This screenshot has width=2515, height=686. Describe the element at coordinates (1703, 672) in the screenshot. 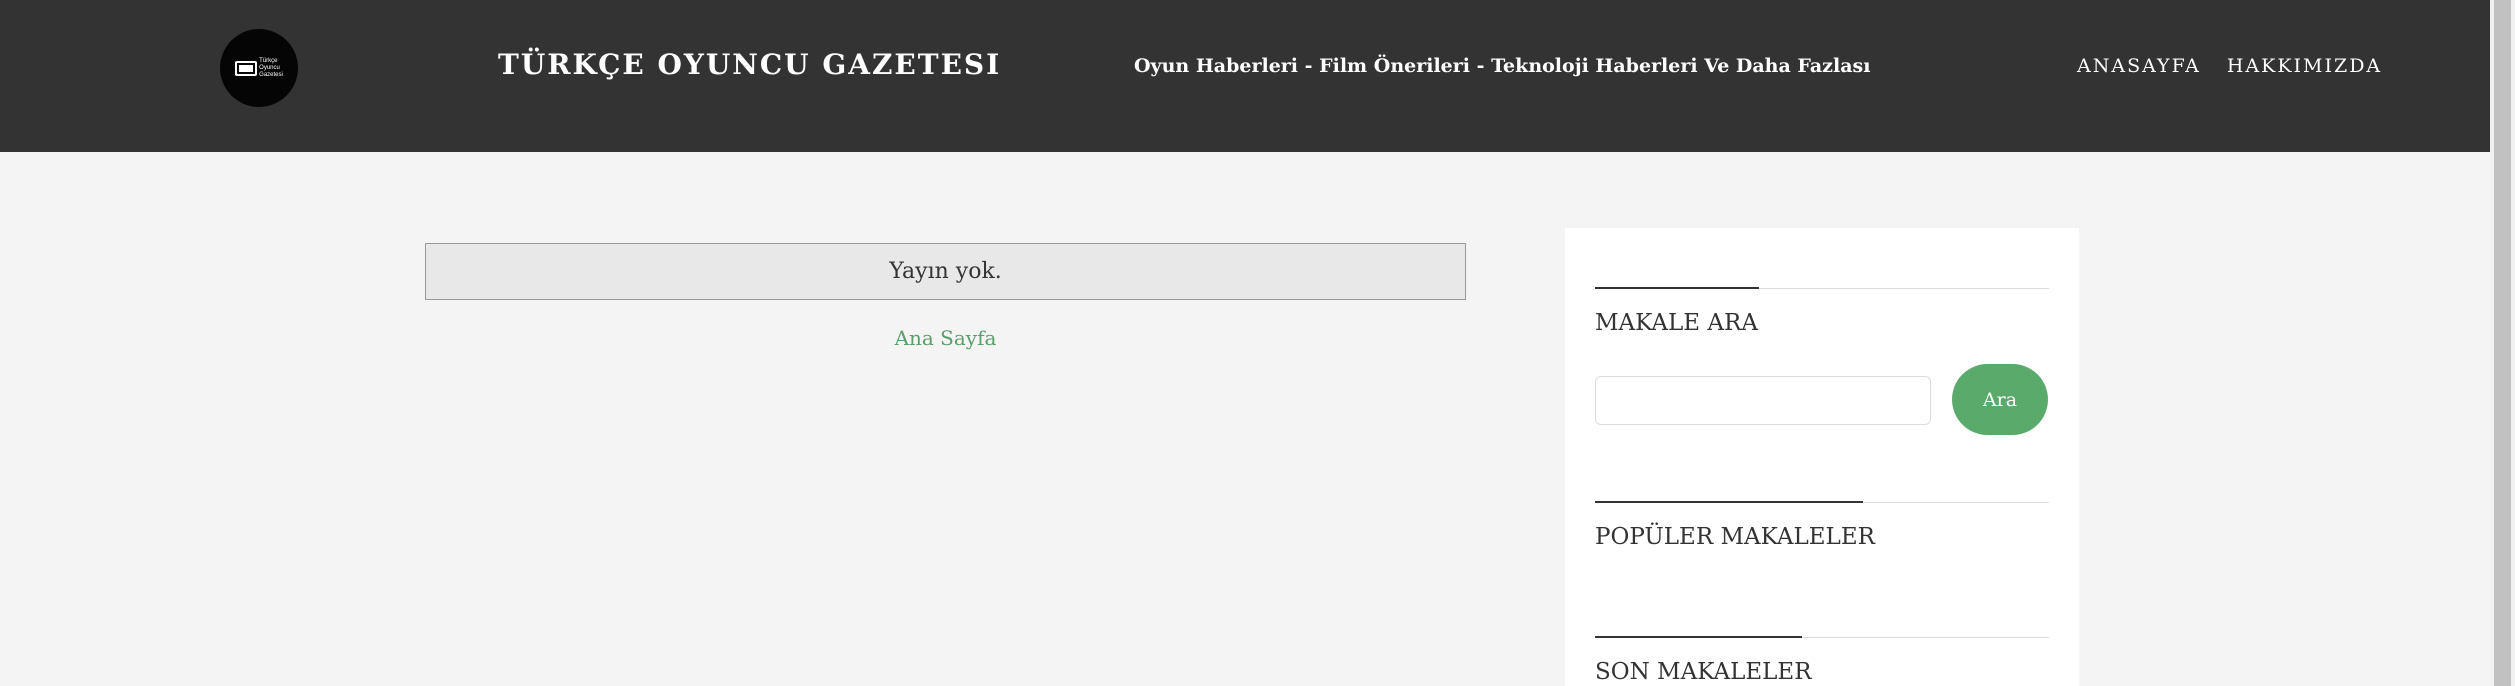

I see `widget-title-recent: SON MAKALELER` at that location.